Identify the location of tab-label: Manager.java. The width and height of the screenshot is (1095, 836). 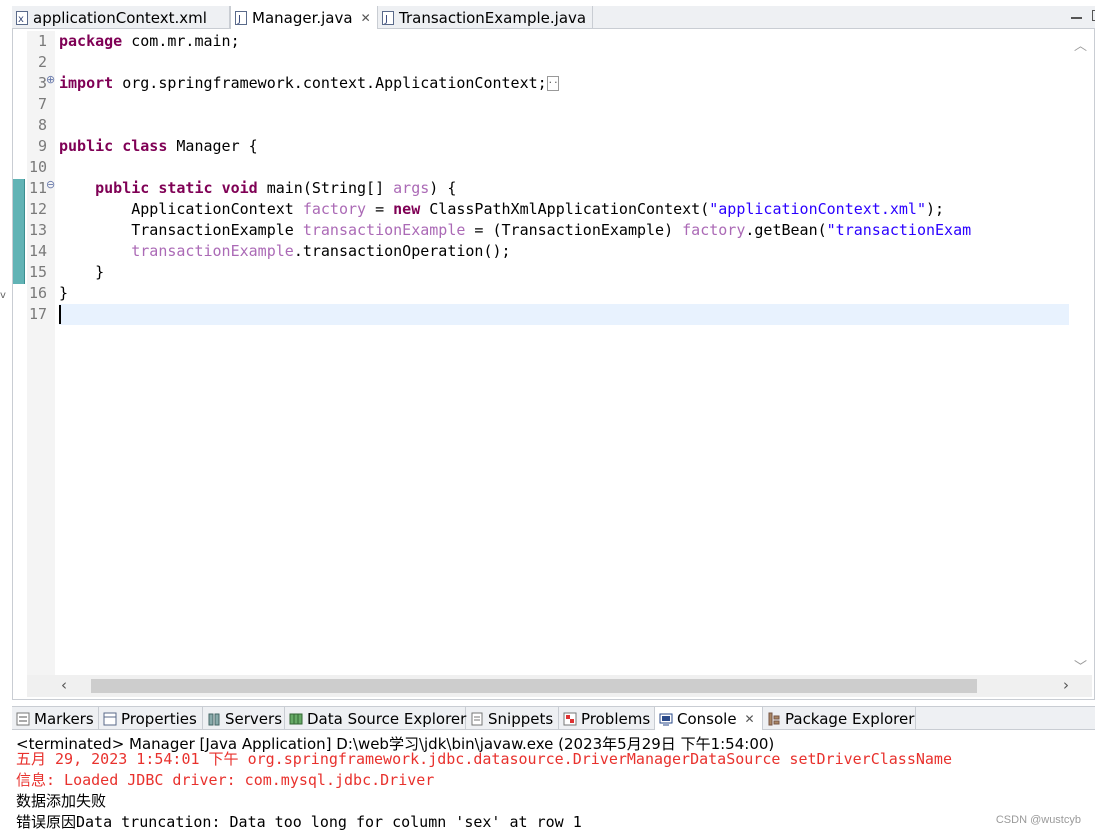
(302, 18).